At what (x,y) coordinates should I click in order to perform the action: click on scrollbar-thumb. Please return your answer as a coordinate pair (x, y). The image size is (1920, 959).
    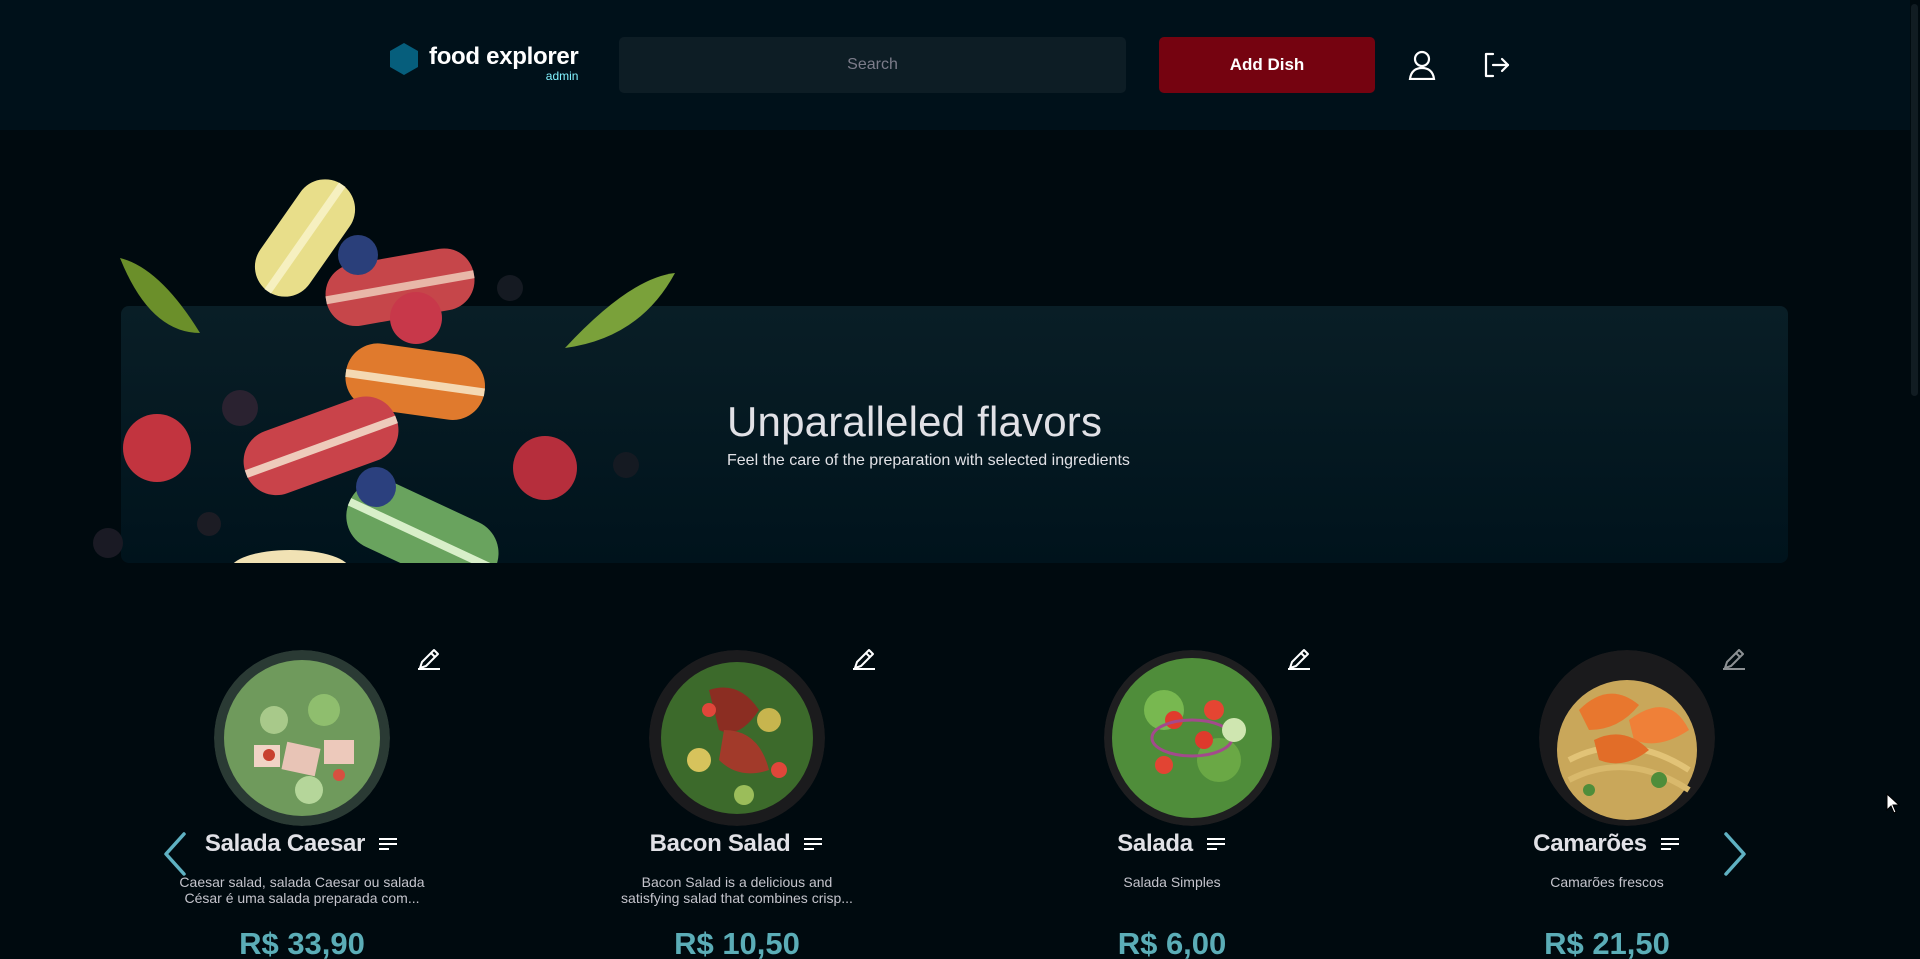
    Looking at the image, I should click on (1914, 200).